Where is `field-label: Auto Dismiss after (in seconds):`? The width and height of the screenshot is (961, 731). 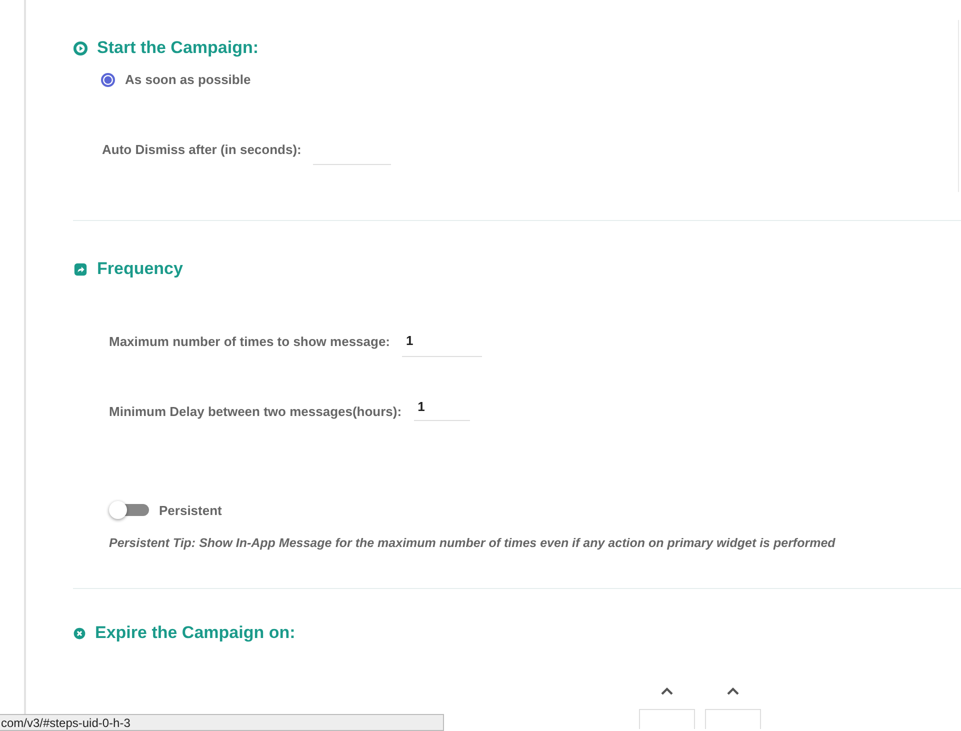
field-label: Auto Dismiss after (in seconds): is located at coordinates (202, 149).